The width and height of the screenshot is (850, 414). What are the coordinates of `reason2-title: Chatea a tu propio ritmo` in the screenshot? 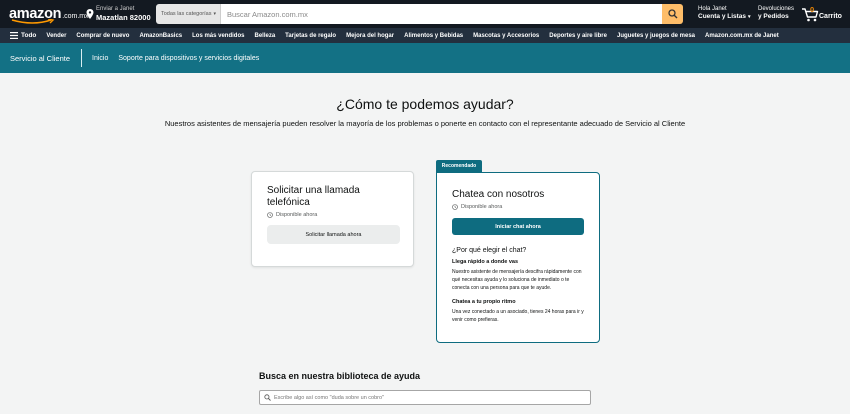 It's located at (484, 302).